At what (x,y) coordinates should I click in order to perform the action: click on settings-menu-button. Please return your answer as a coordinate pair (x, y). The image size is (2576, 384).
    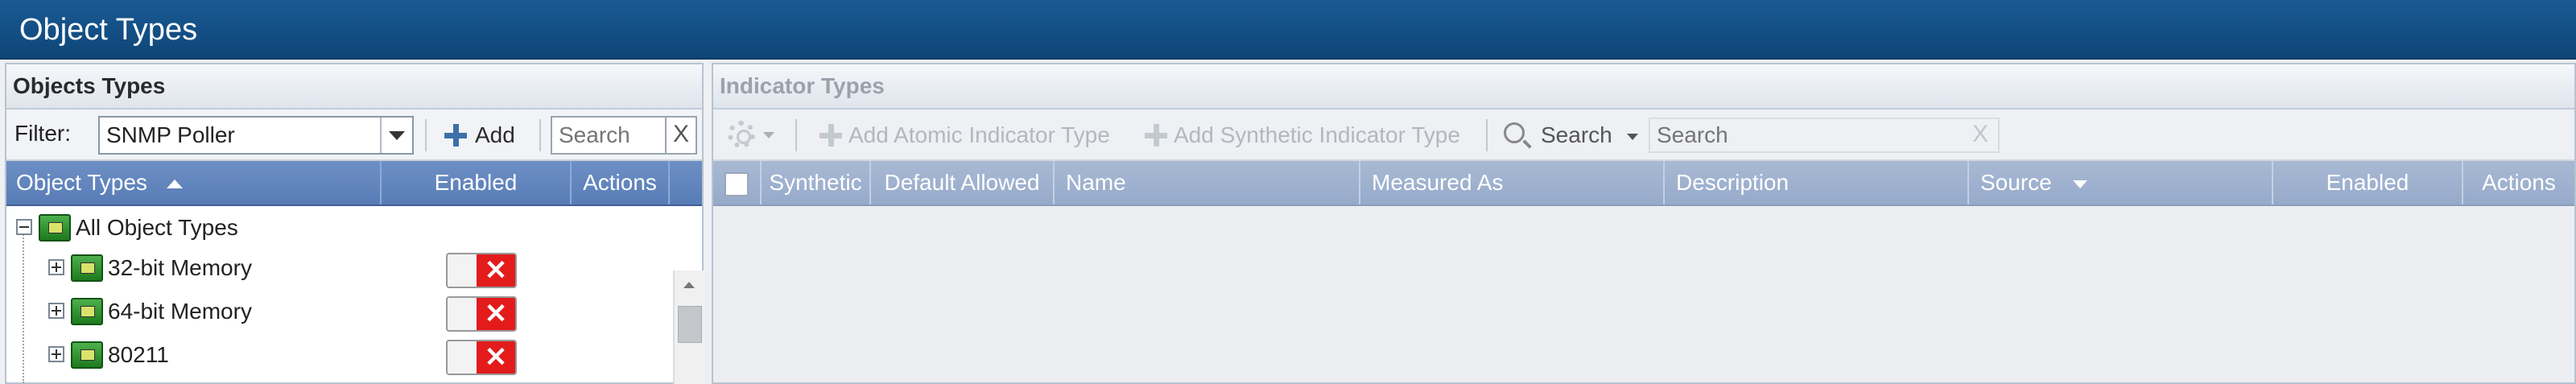
    Looking at the image, I should click on (752, 135).